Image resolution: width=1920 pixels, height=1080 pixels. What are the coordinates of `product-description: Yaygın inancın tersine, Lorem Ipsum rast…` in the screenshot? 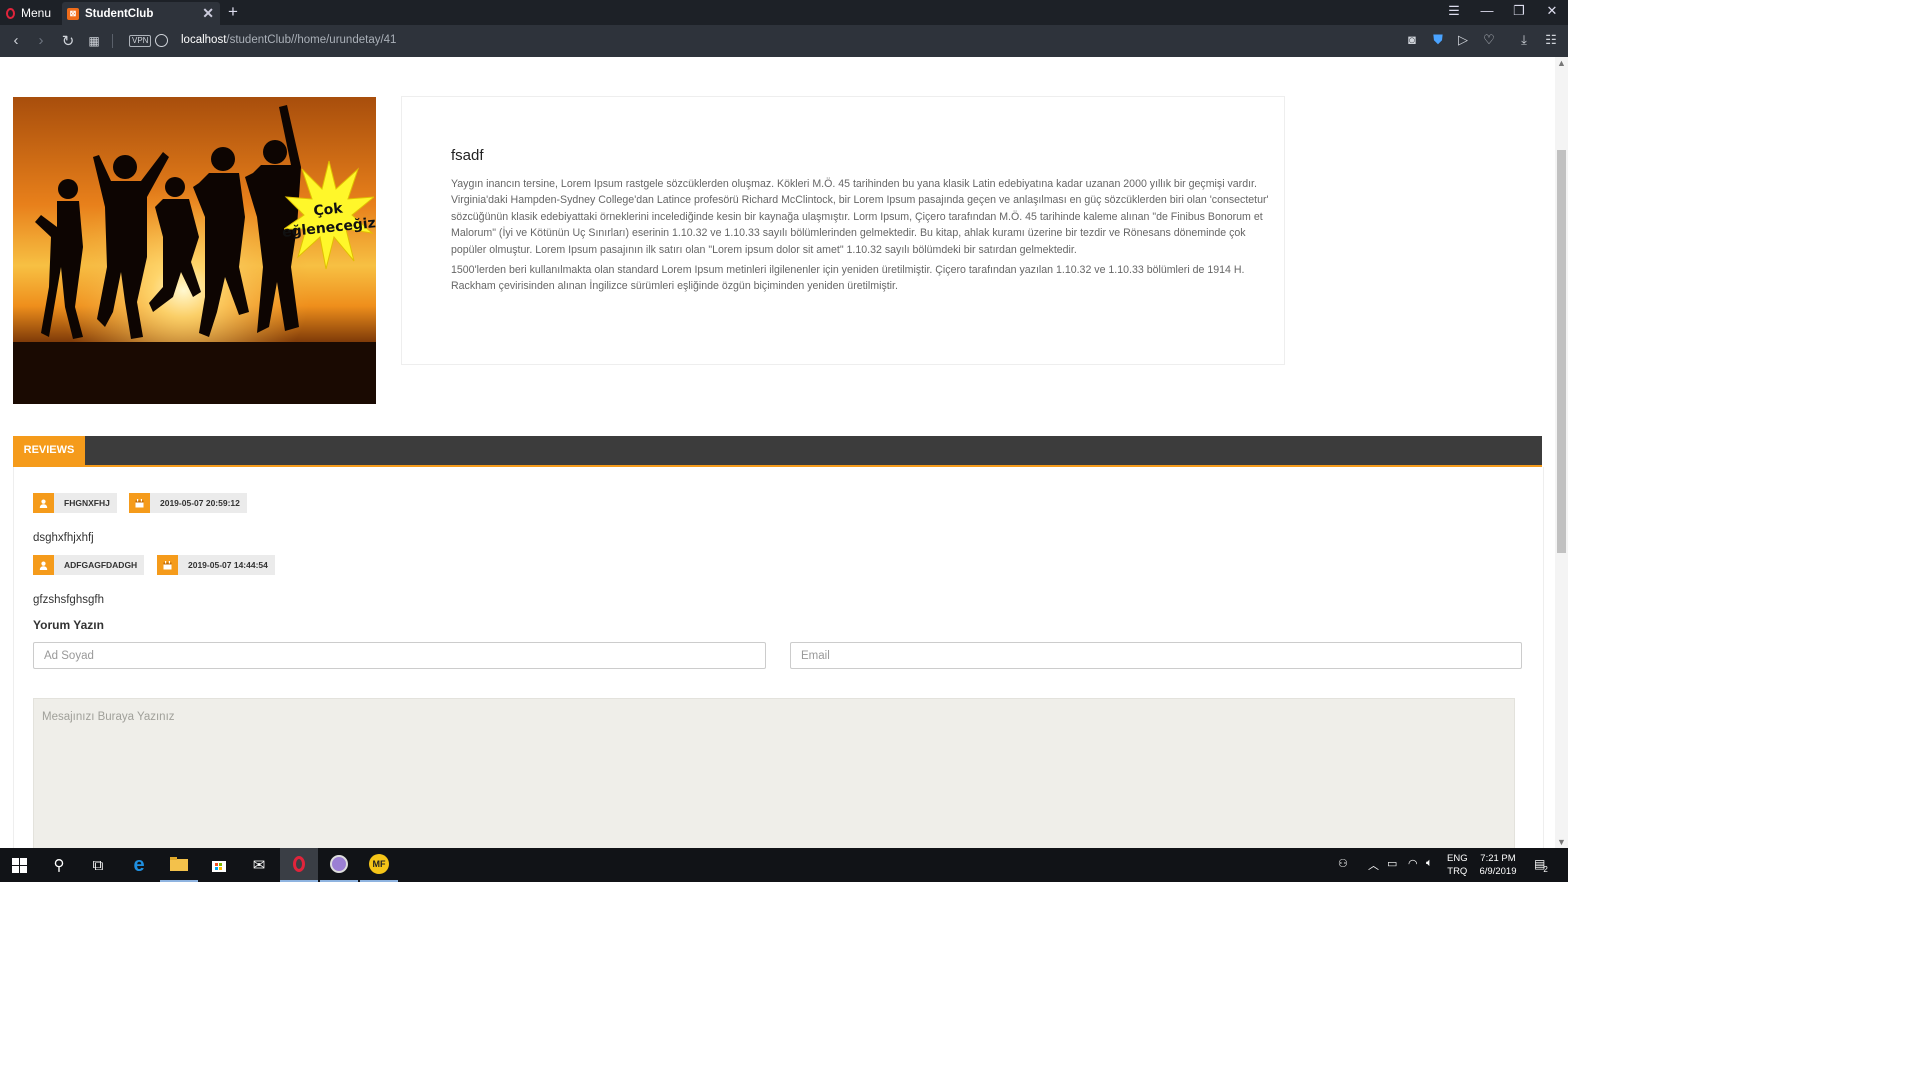 It's located at (865, 237).